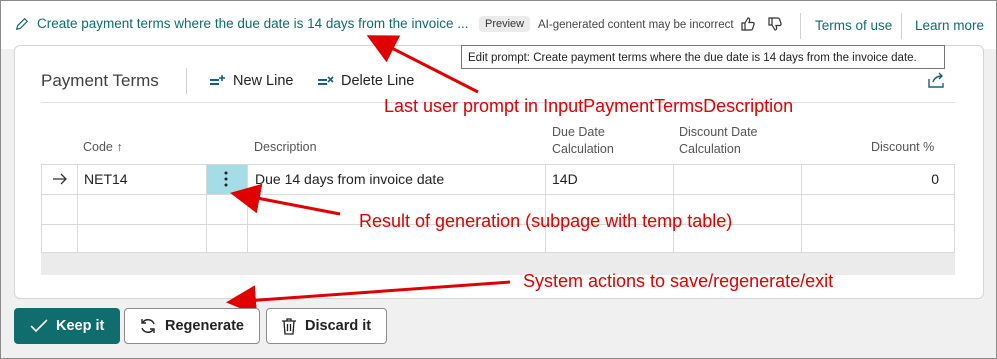 The height and width of the screenshot is (359, 997). I want to click on column-header-description: Description, so click(285, 147).